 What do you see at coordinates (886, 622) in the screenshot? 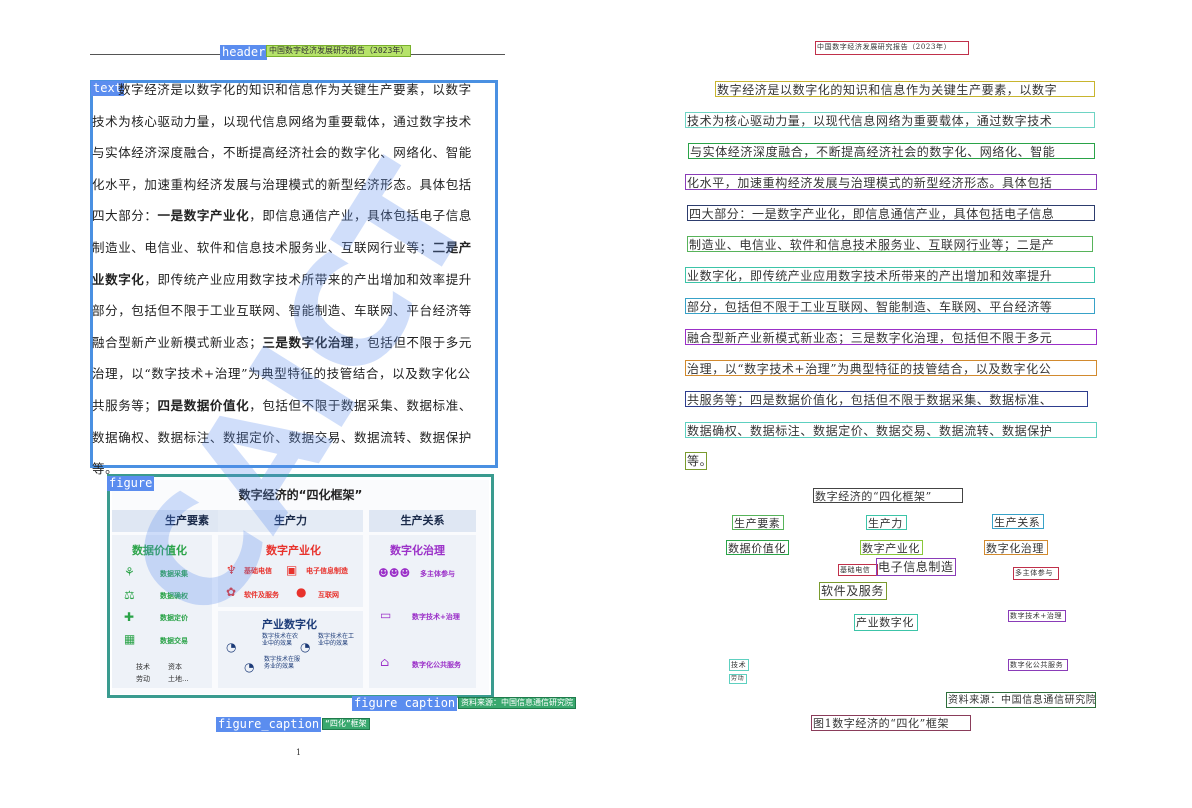
I see `right-sec4: 产业数字化` at bounding box center [886, 622].